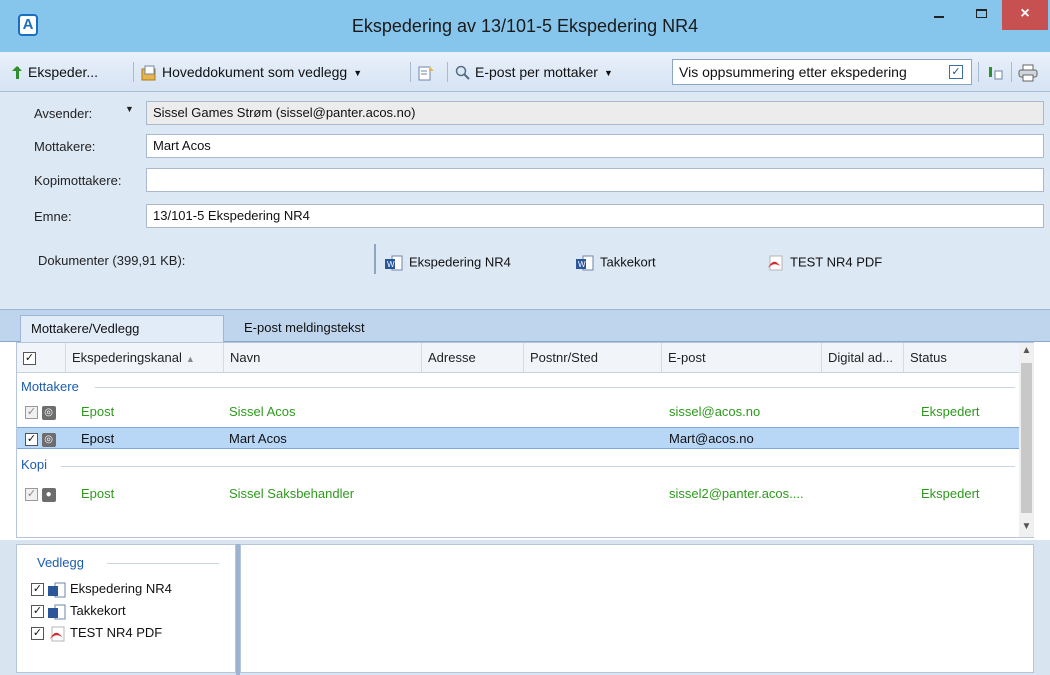 Image resolution: width=1050 pixels, height=675 pixels. I want to click on grid-scrollbar: ▲ ▼, so click(1026, 440).